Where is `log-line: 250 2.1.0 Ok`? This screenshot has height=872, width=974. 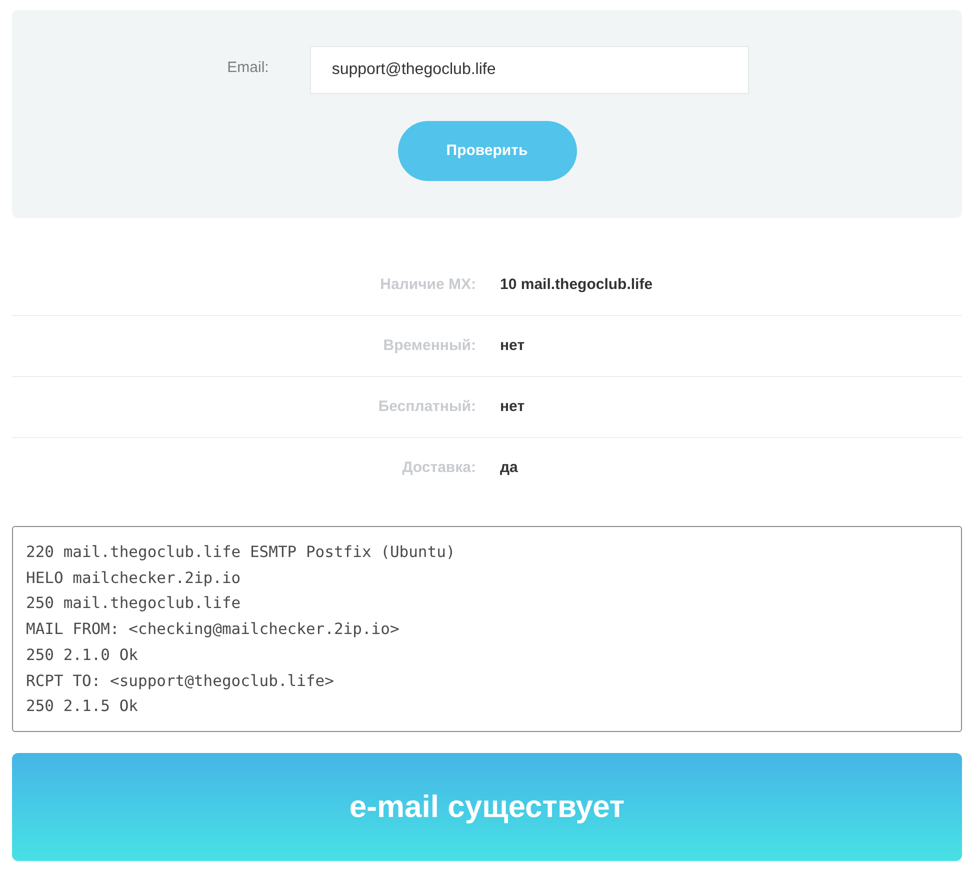
log-line: 250 2.1.0 Ok is located at coordinates (82, 655).